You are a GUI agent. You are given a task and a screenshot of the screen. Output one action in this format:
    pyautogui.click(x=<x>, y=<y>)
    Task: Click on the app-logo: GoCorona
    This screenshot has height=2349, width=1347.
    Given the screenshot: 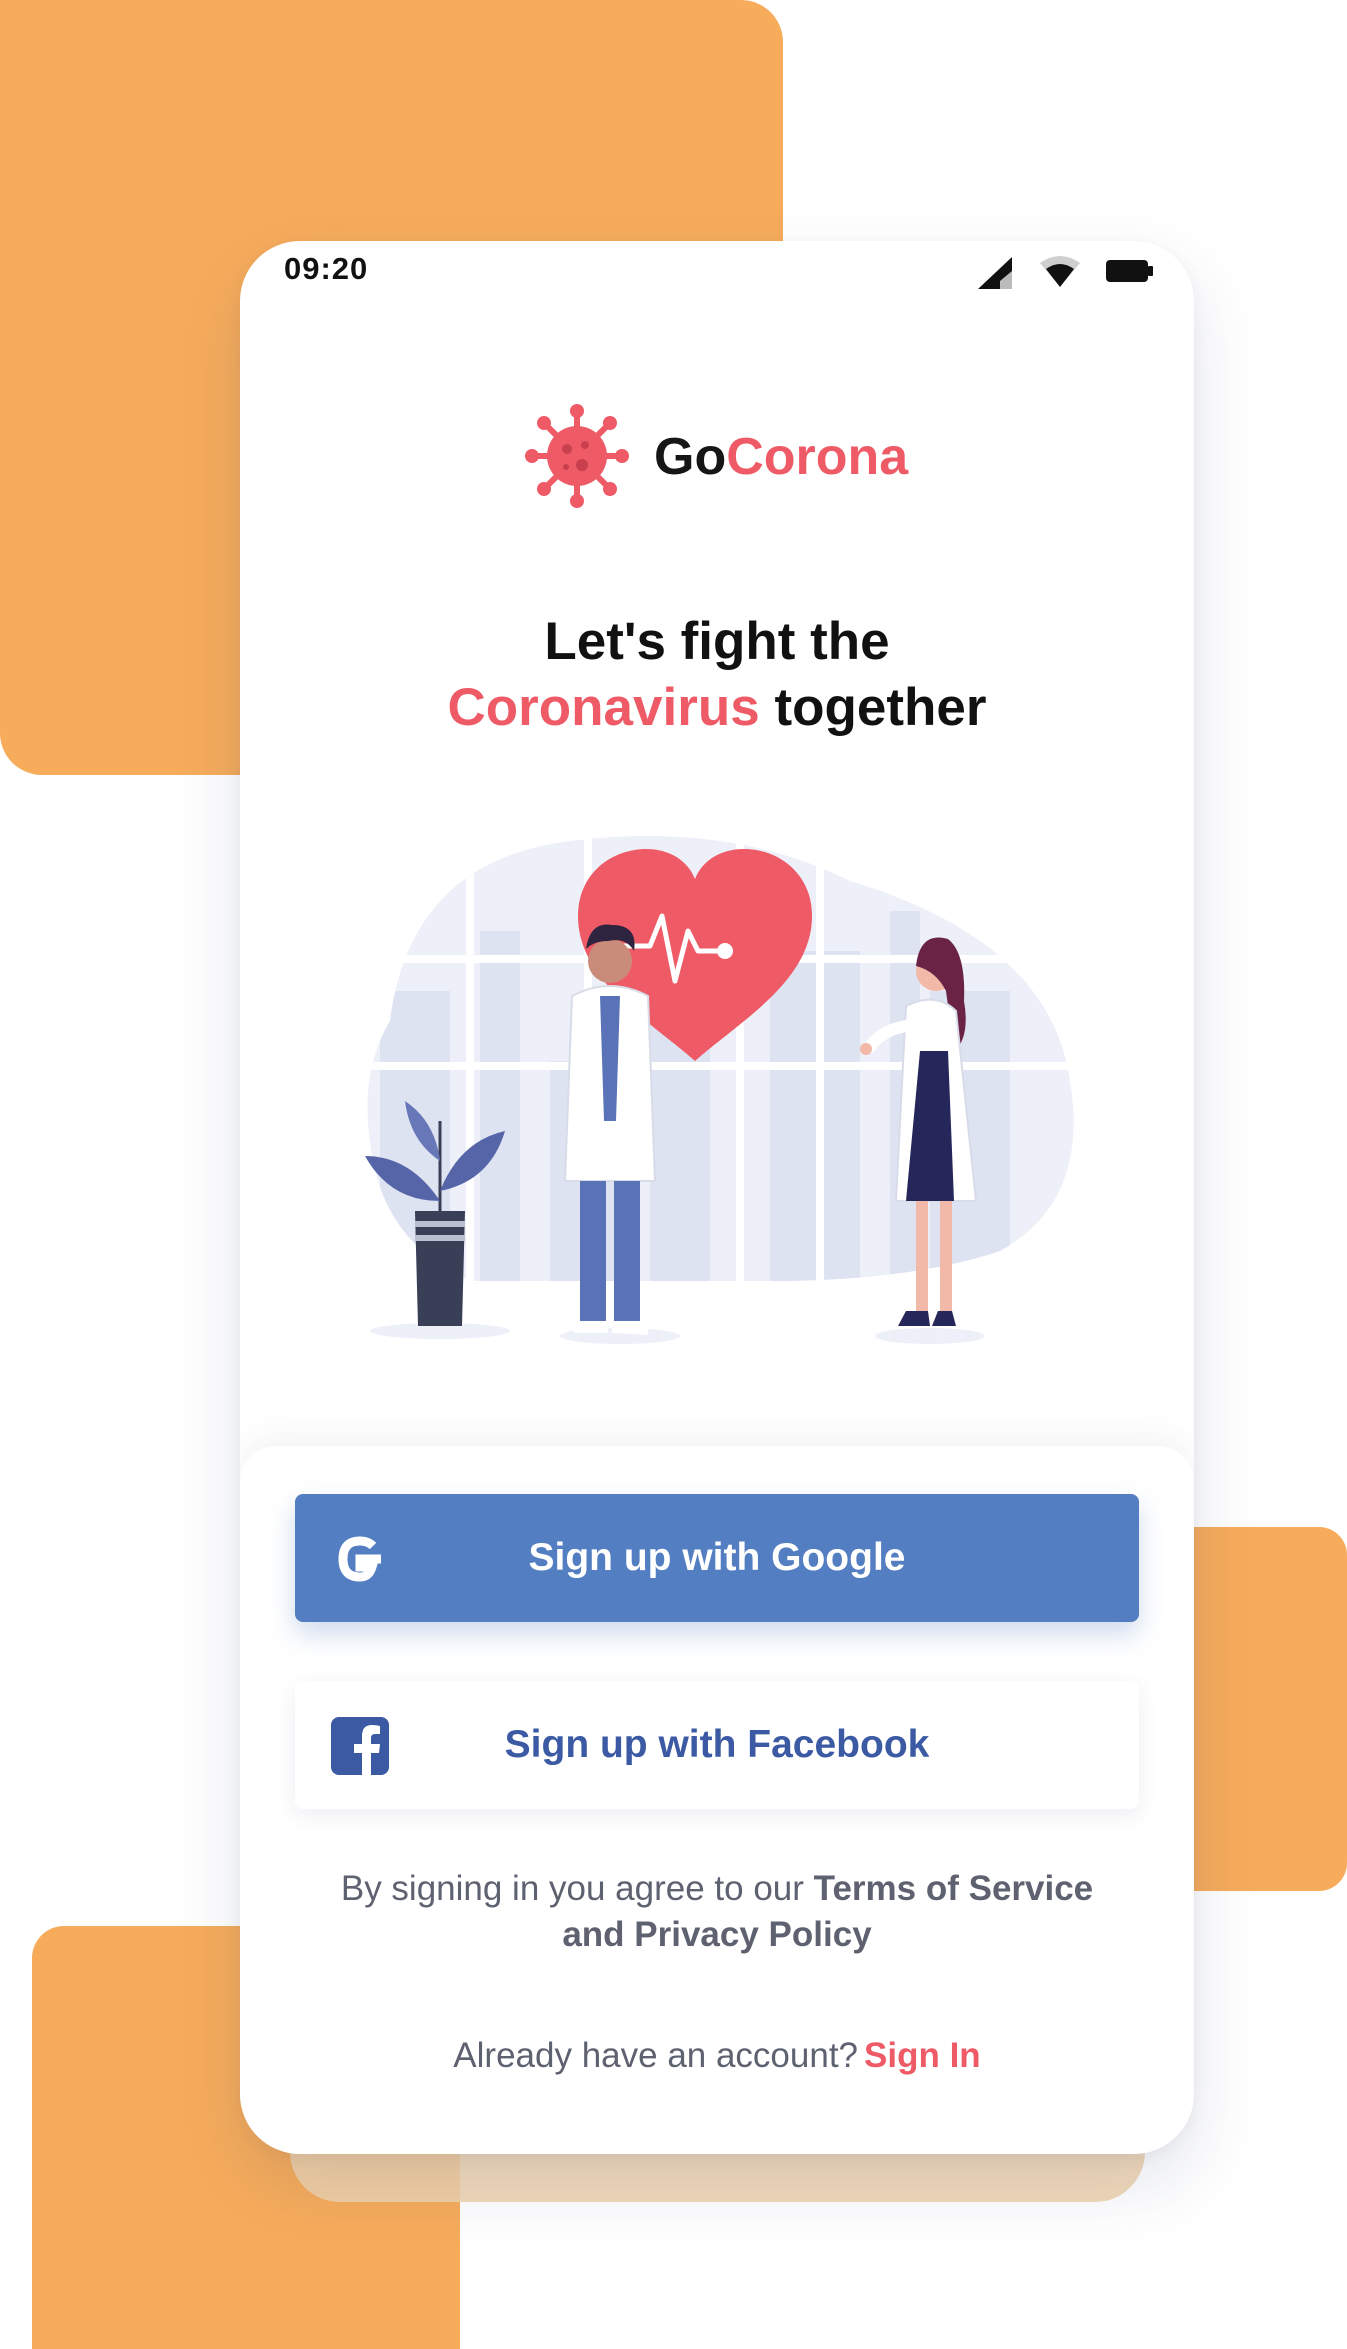 What is the action you would take?
    pyautogui.click(x=732, y=456)
    